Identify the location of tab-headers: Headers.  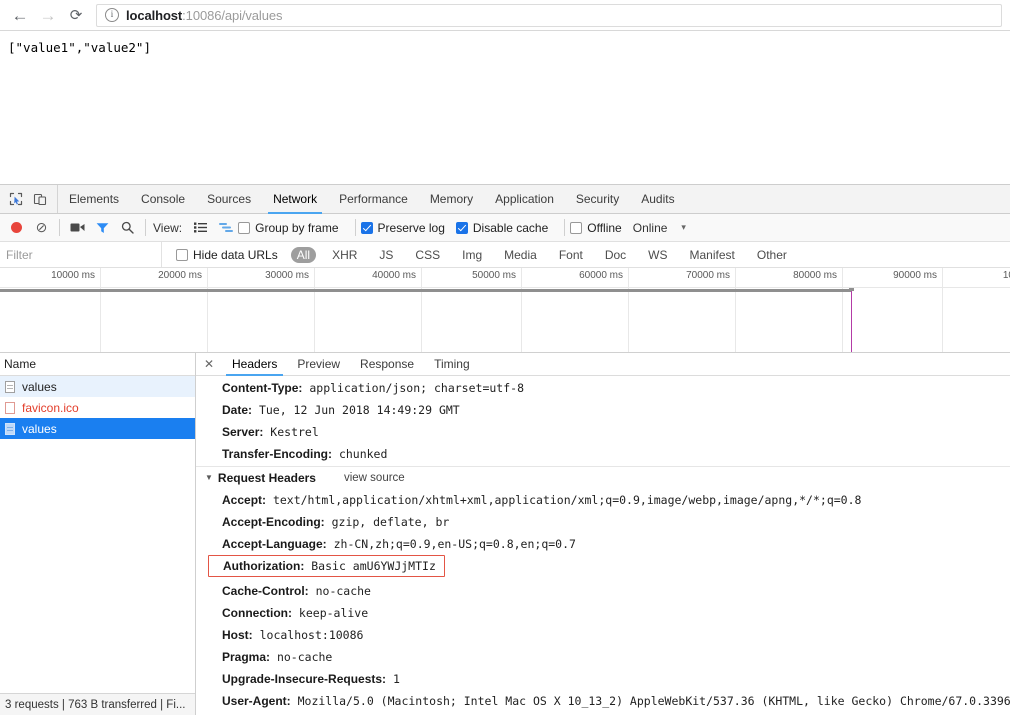
(254, 364).